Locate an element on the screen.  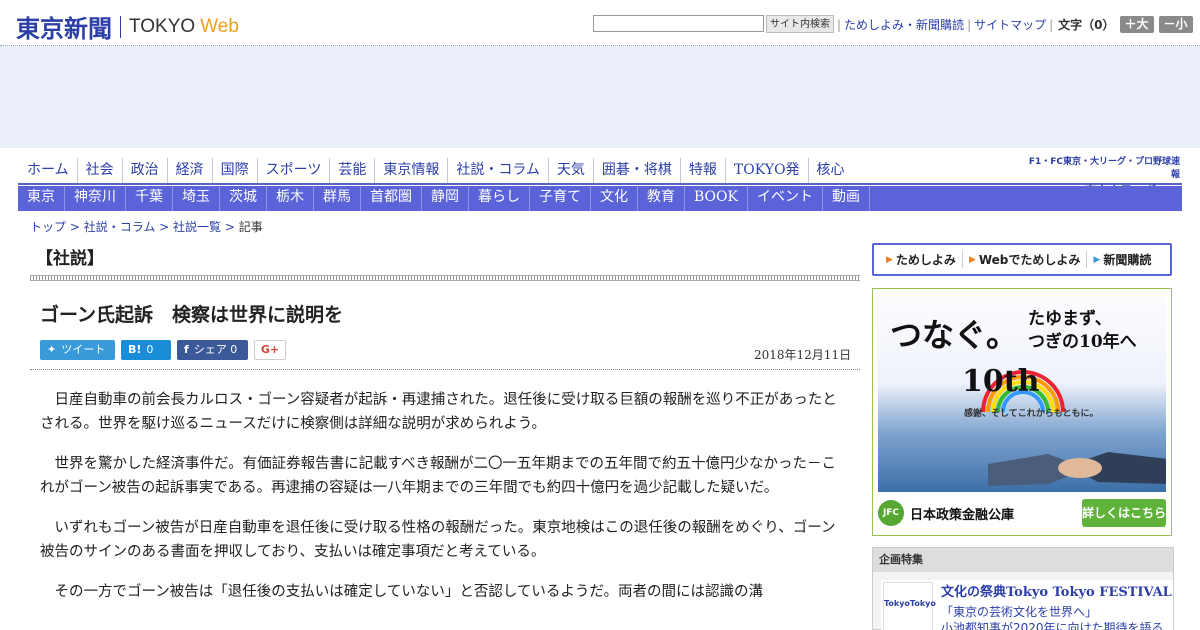
article-title: ゴーン氏起訴 検察は世界に説明を is located at coordinates (192, 315).